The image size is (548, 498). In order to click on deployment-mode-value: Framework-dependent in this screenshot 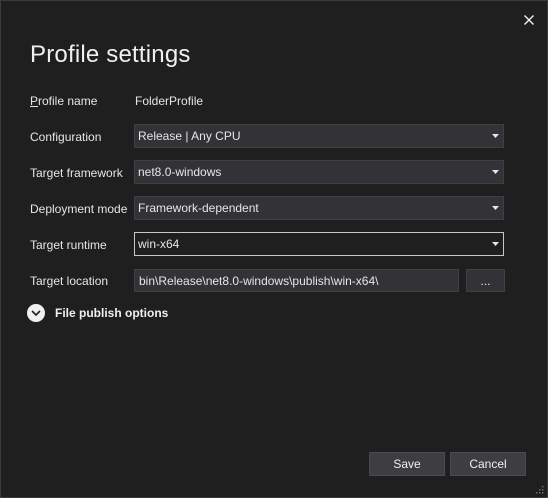, I will do `click(198, 208)`.